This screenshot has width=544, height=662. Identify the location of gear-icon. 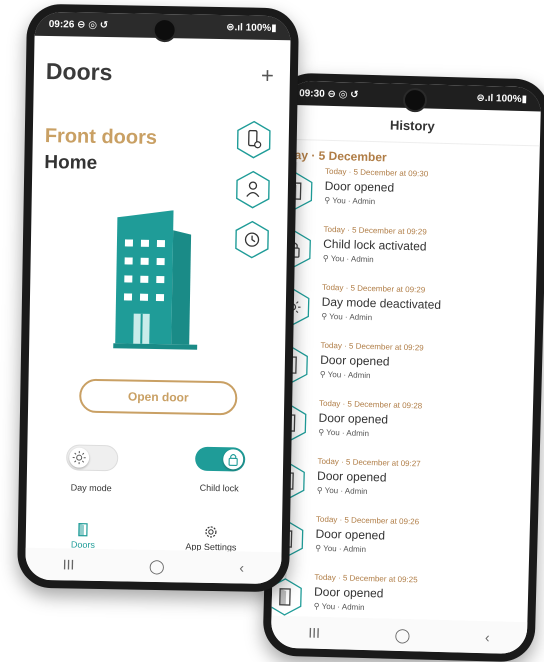
(211, 532).